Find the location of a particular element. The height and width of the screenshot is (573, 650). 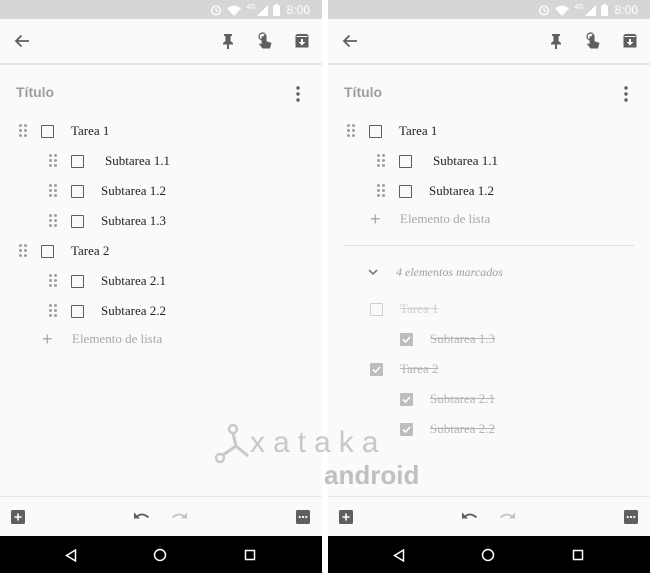

circle-home-icon is located at coordinates (488, 555).